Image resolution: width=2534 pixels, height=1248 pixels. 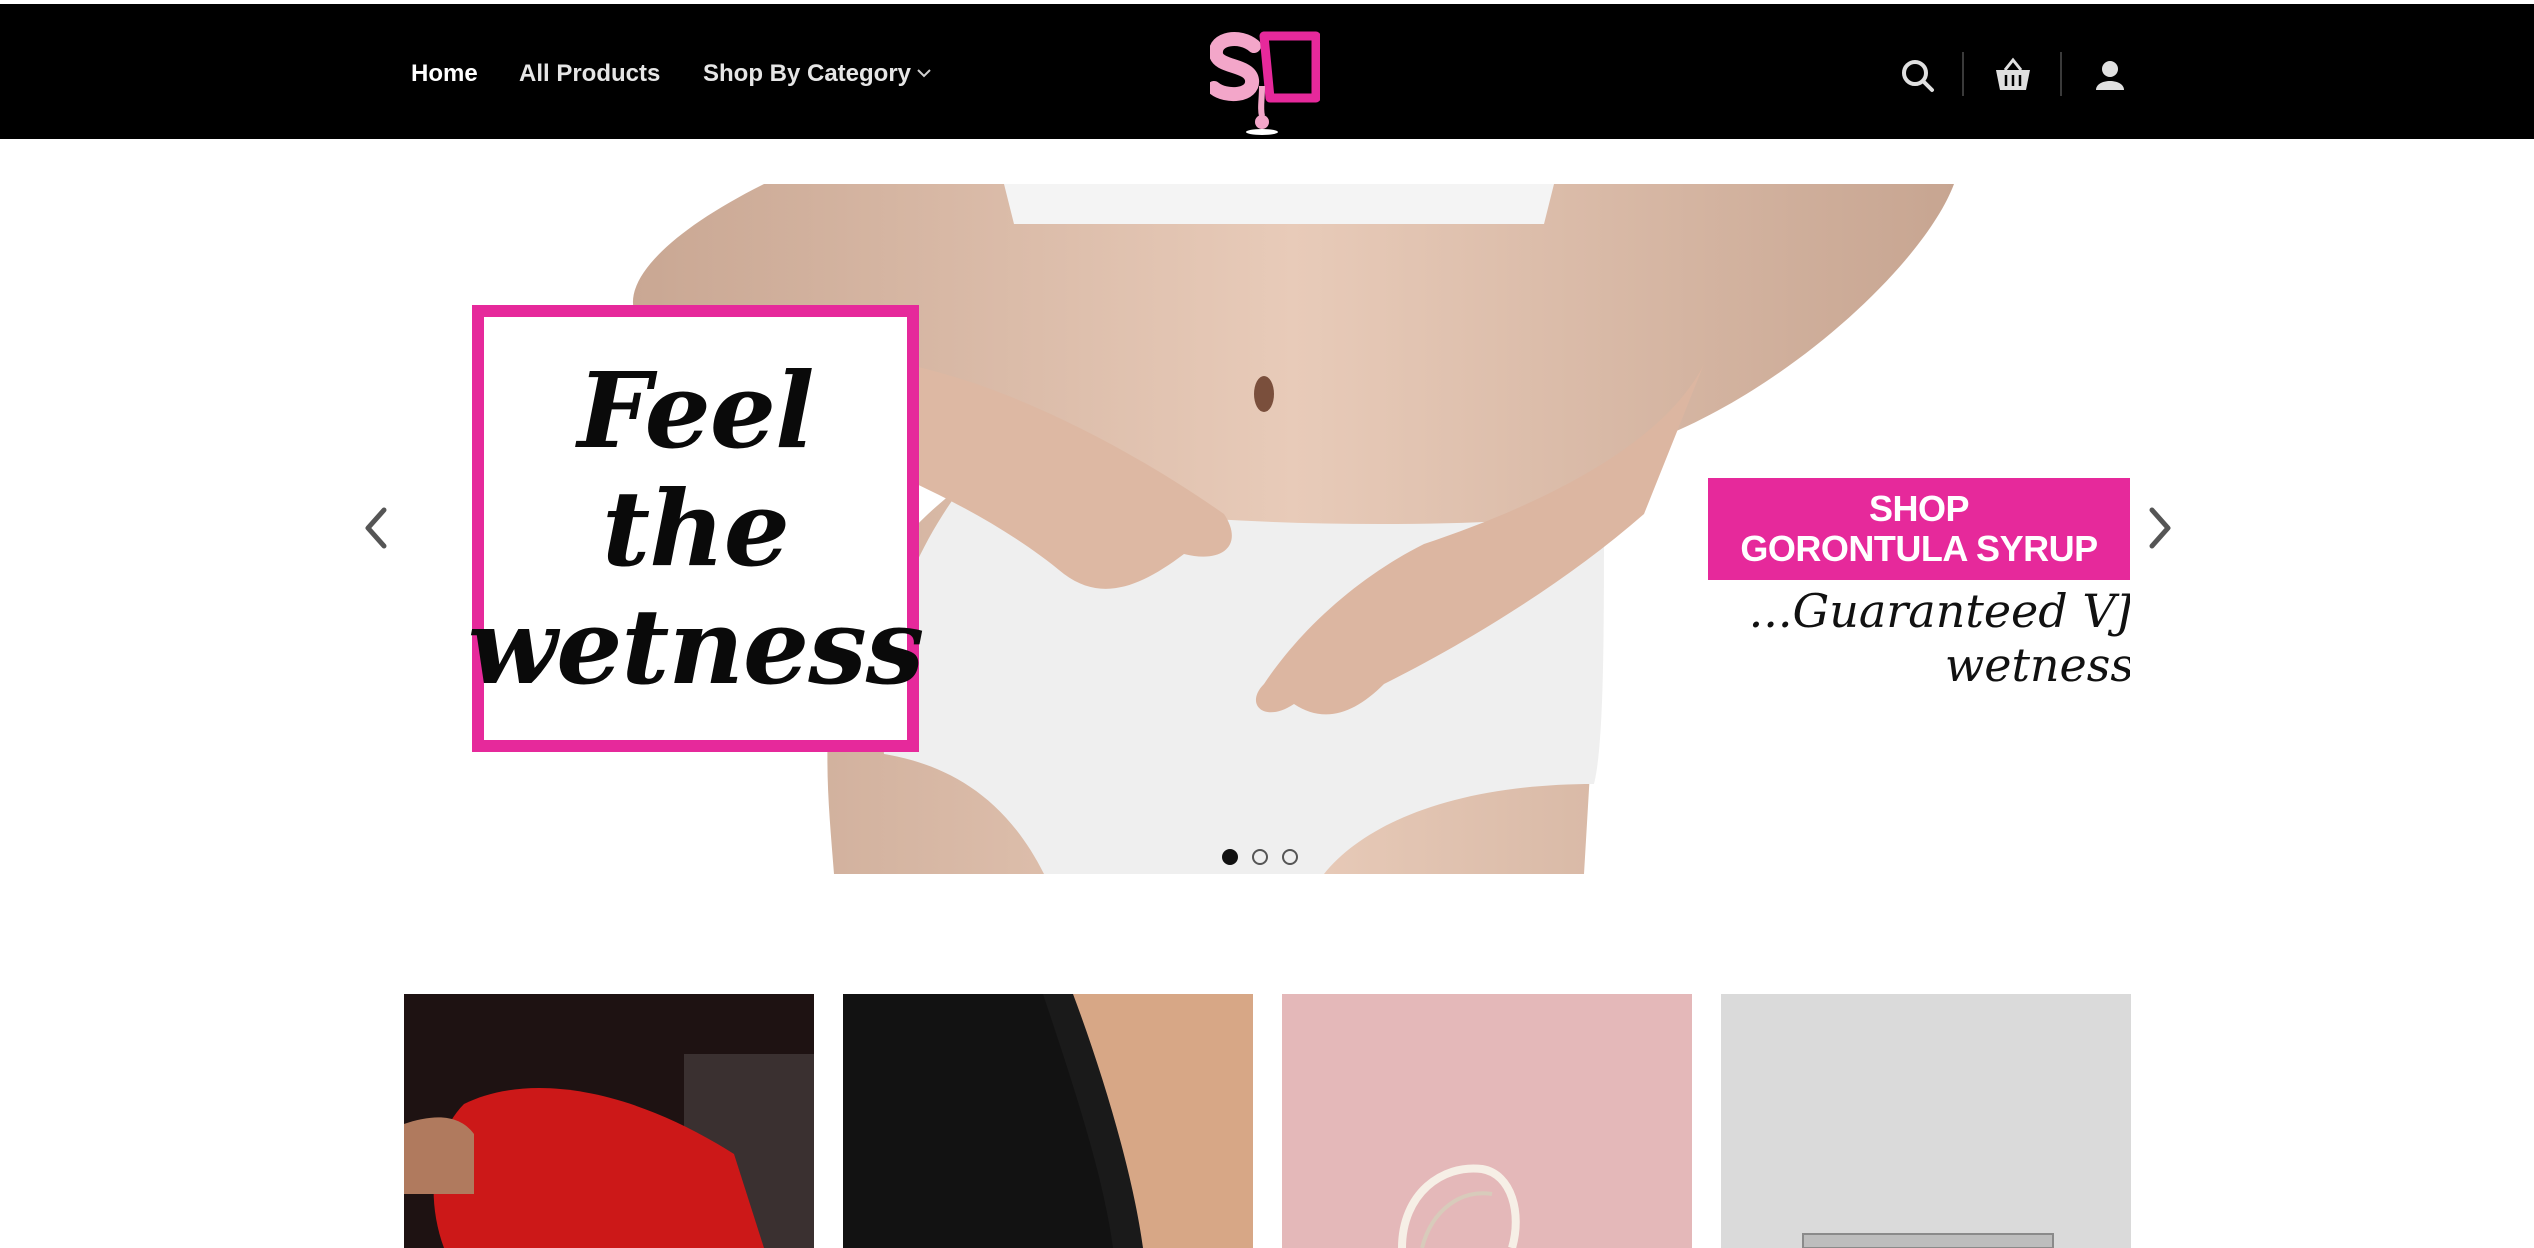 I want to click on feel-line-2: the, so click(x=696, y=528).